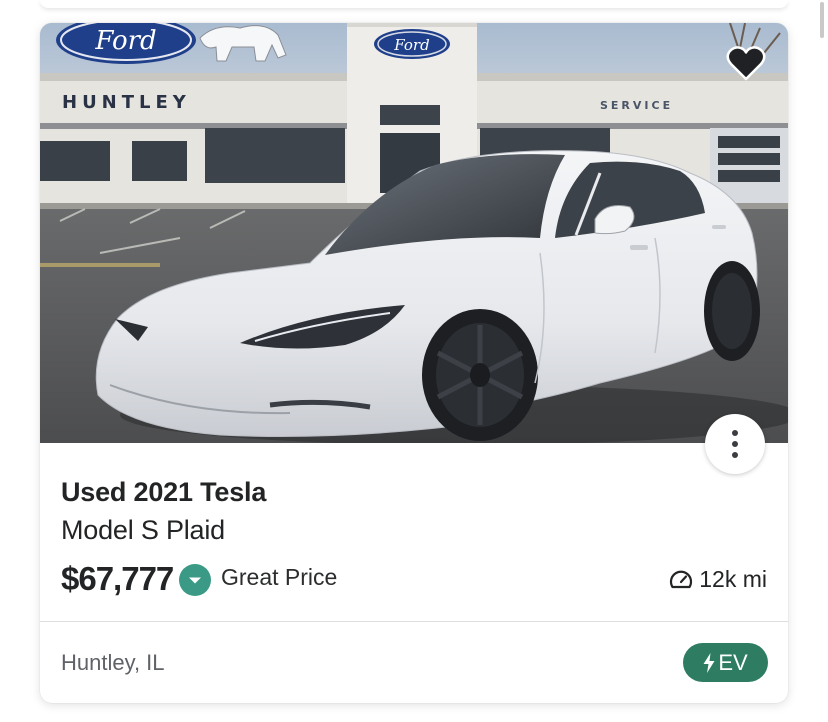  I want to click on corner-ford-logo-text: Ford, so click(125, 41).